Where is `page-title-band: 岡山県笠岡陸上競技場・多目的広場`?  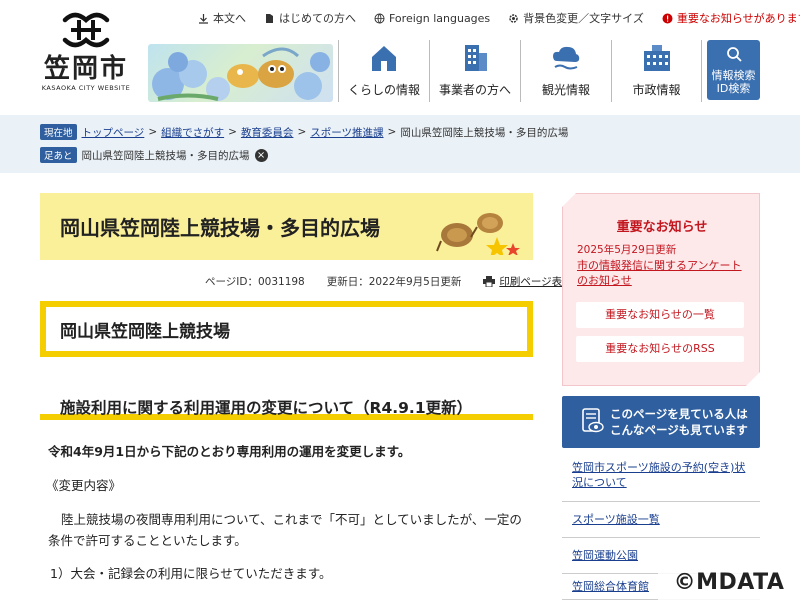 page-title-band: 岡山県笠岡陸上競技場・多目的広場 is located at coordinates (286, 226).